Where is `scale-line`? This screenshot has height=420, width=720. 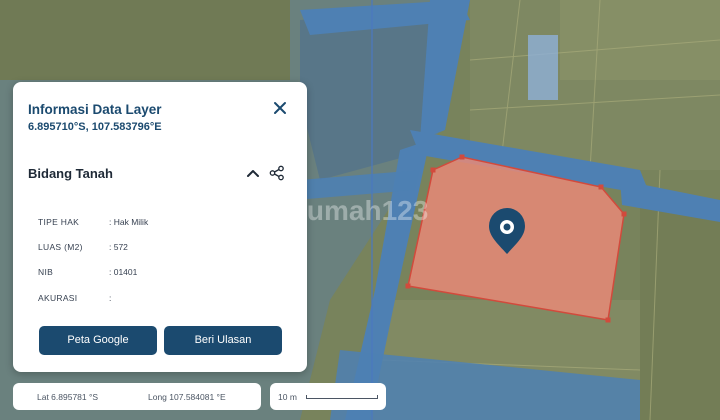 scale-line is located at coordinates (342, 397).